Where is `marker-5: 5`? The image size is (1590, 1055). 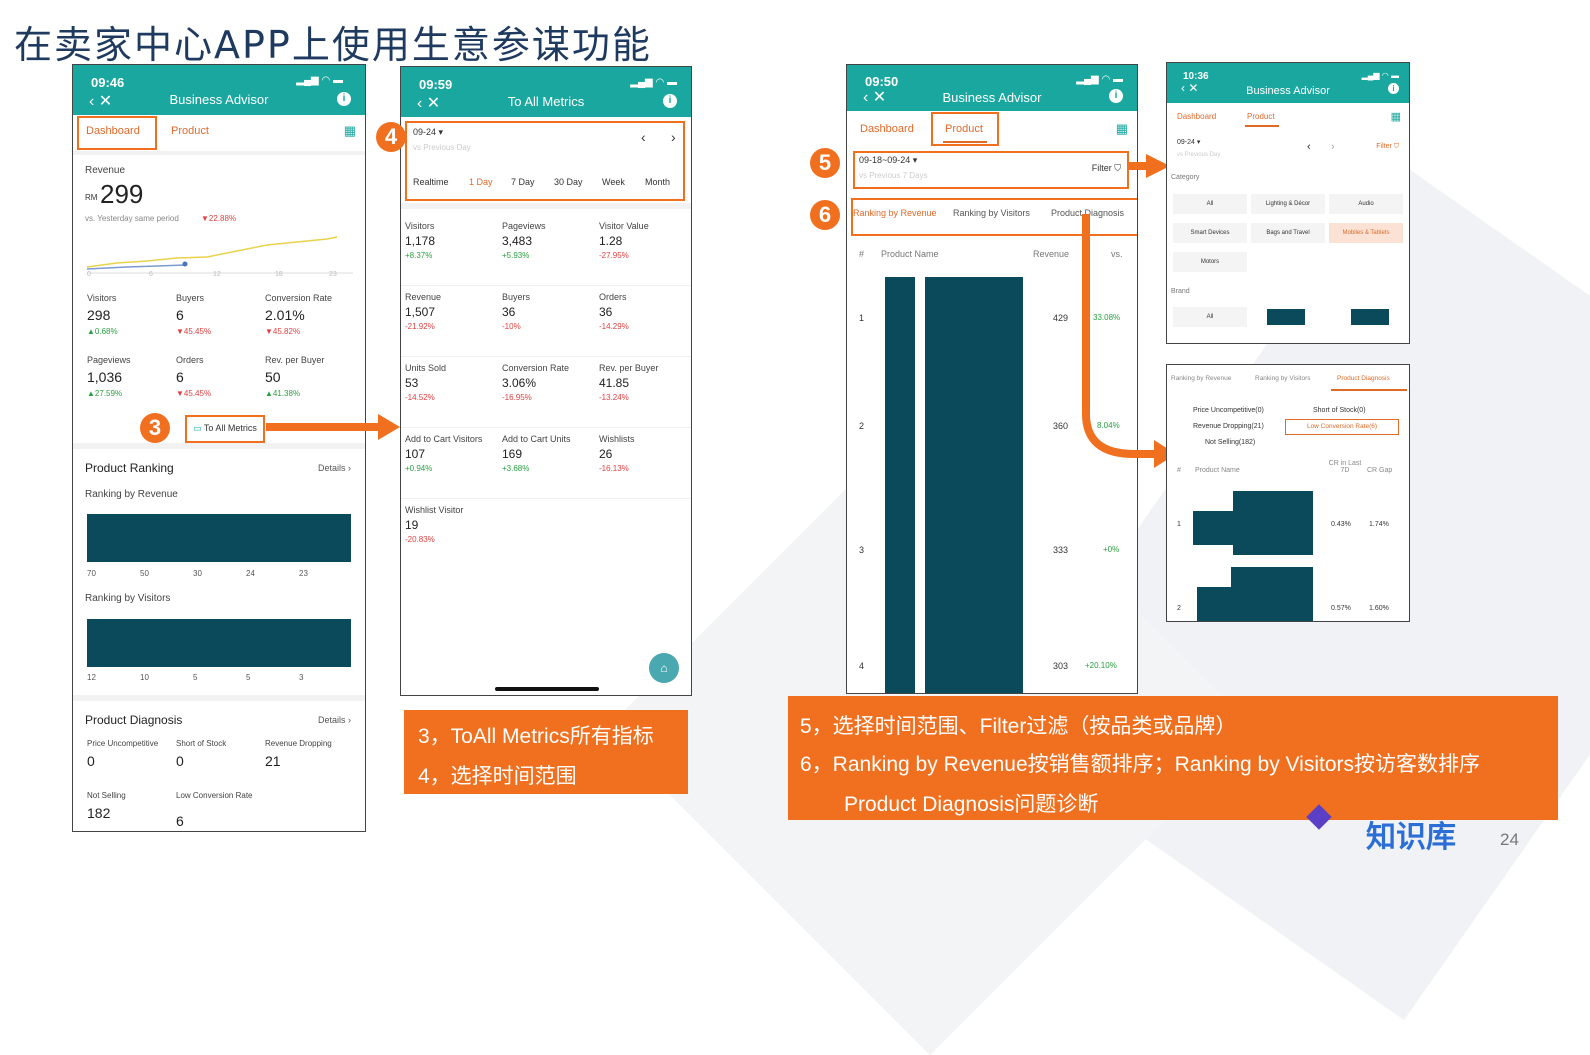
marker-5: 5 is located at coordinates (825, 163).